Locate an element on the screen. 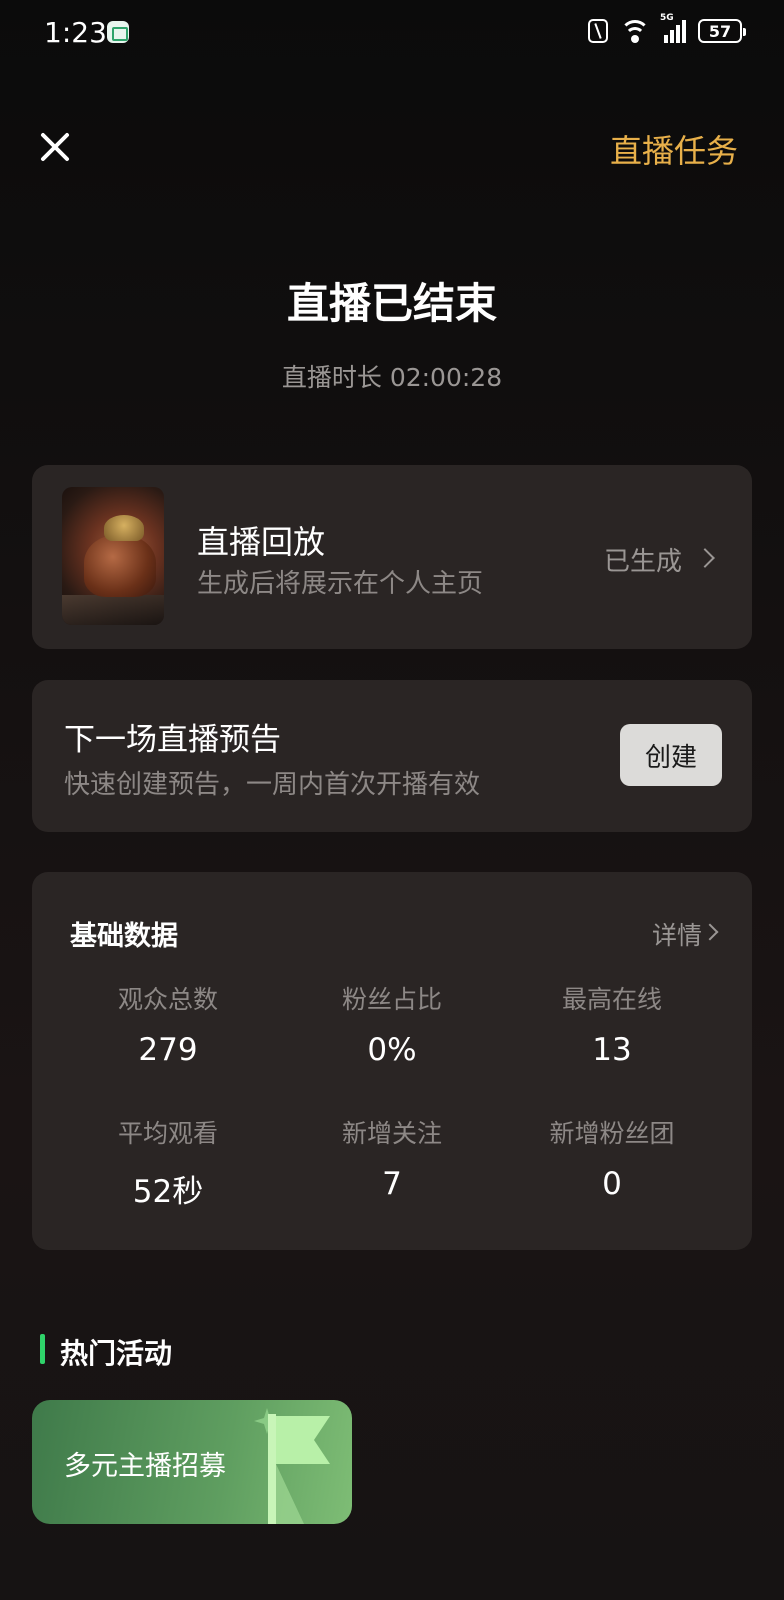  activity-card: 多元主播招募 is located at coordinates (192, 1462).